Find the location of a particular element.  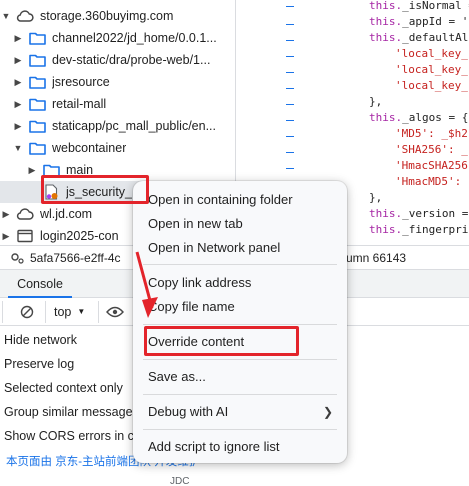

tree-item-label: login2025-con is located at coordinates (79, 236).